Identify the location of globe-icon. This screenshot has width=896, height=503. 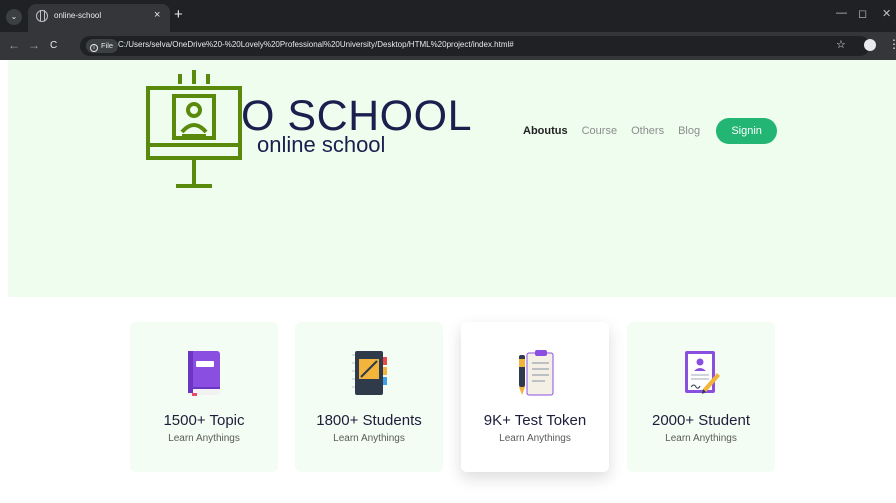
(42, 16).